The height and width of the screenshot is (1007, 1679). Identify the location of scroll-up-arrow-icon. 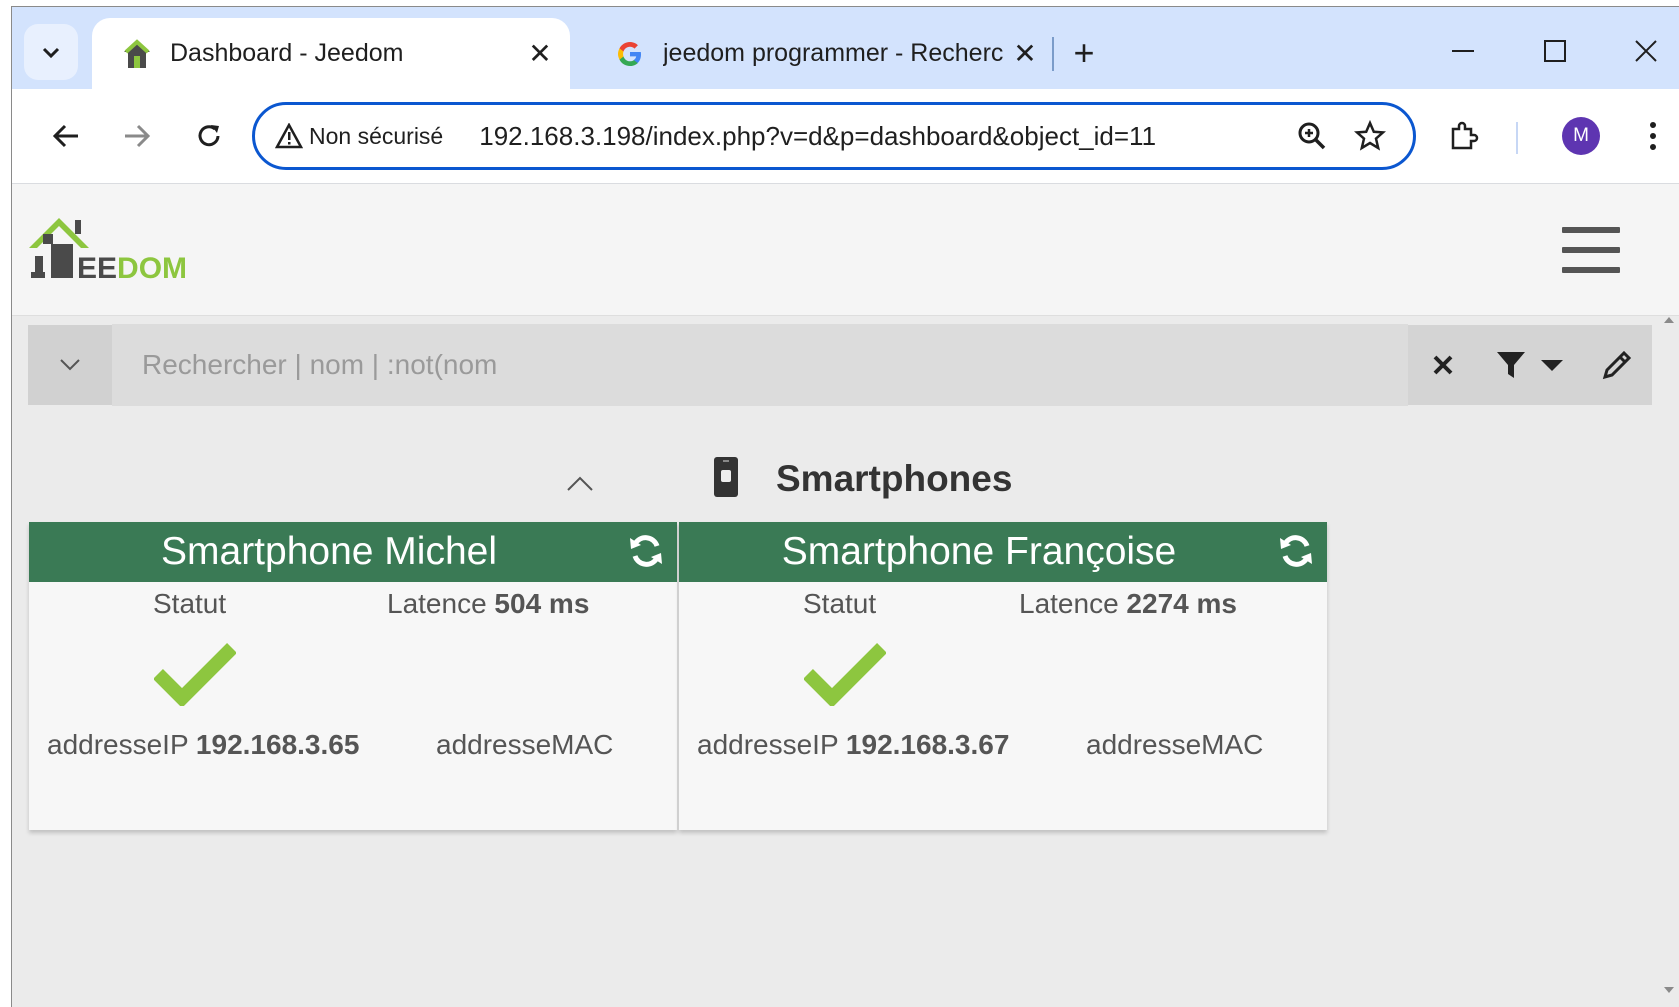
(1669, 320).